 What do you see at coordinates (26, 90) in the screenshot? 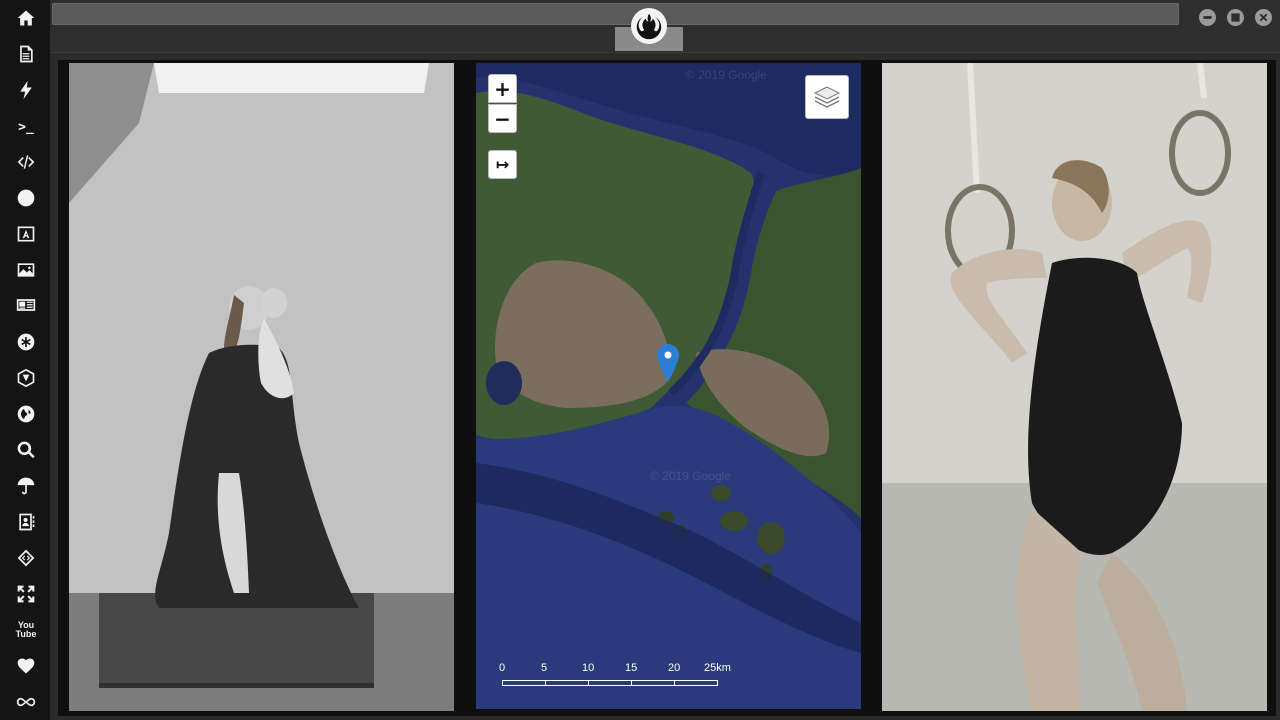
I see `lightning-icon` at bounding box center [26, 90].